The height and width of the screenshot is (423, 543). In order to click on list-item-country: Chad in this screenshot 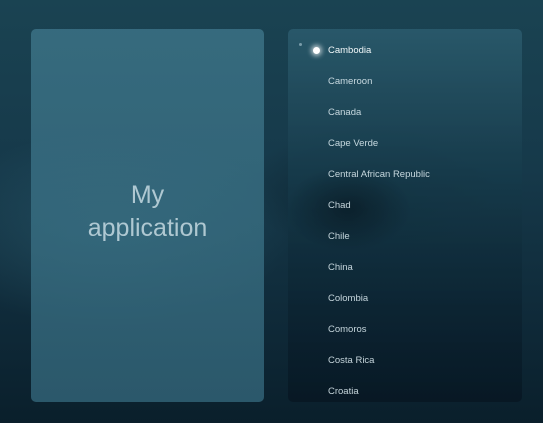, I will do `click(405, 205)`.